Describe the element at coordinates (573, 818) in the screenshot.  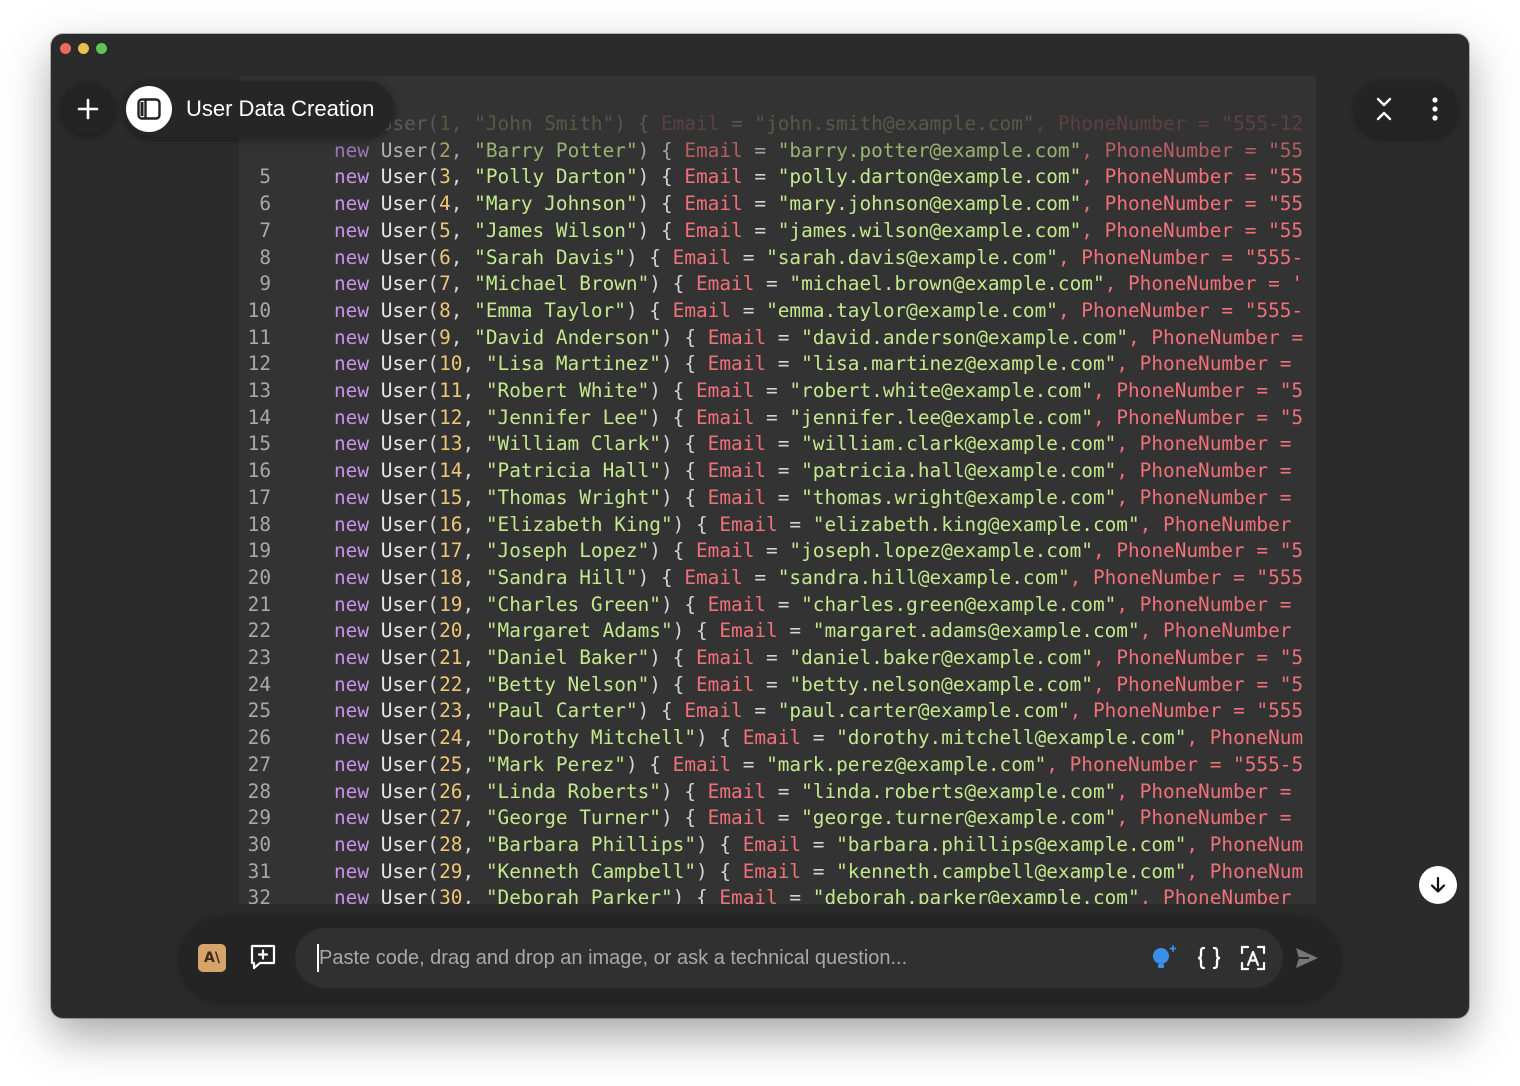
I see `user-name: George Turner` at that location.